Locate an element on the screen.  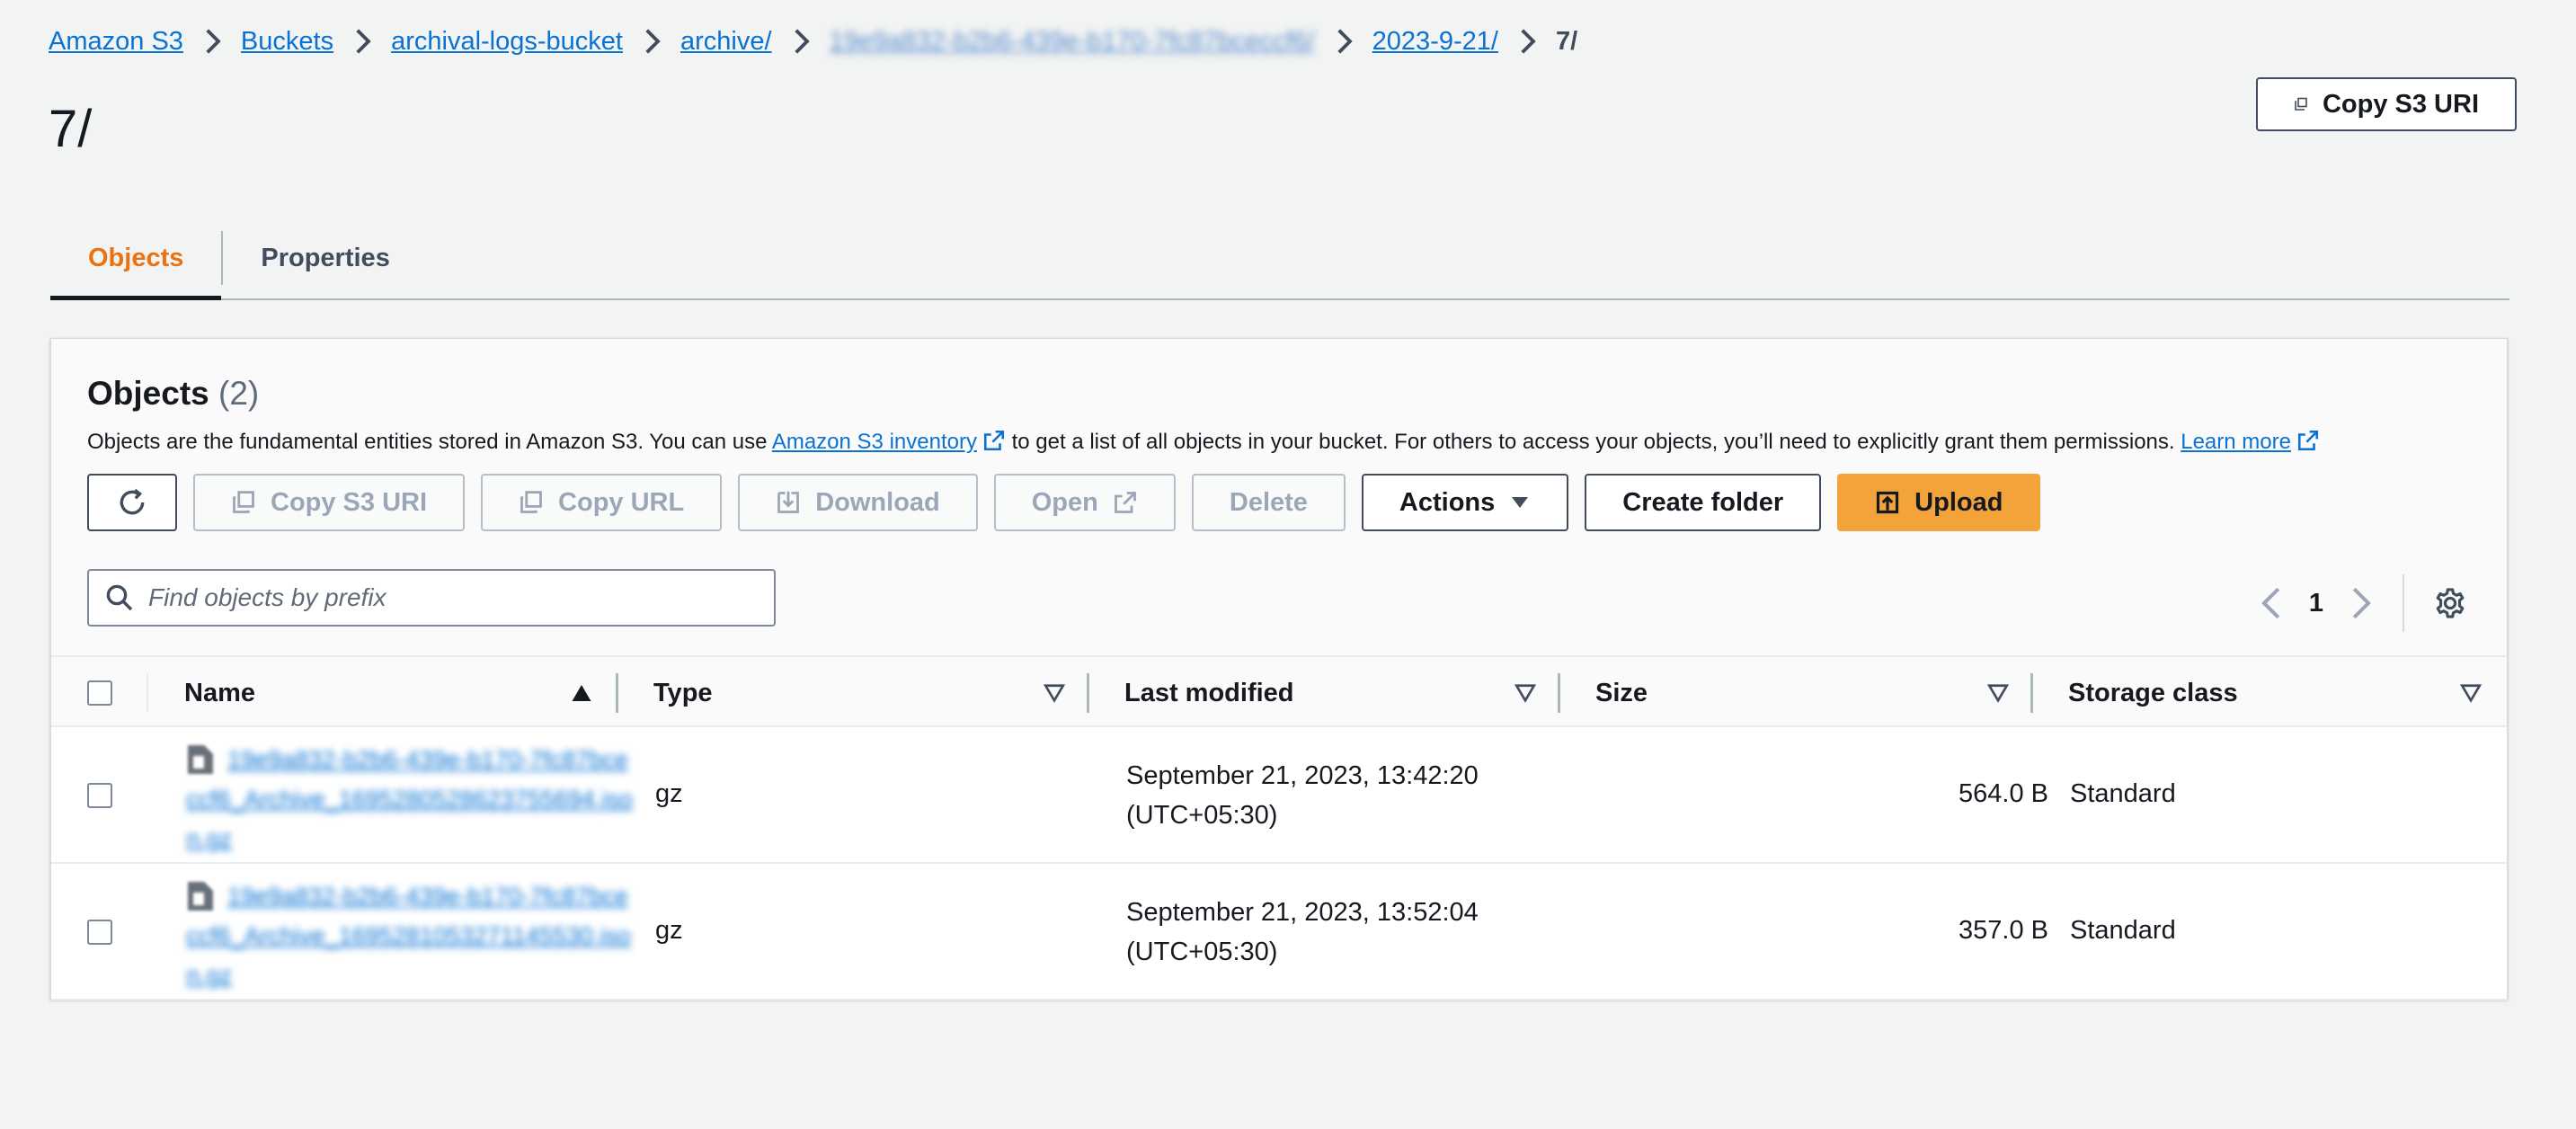
delete-button: Delete is located at coordinates (1268, 502).